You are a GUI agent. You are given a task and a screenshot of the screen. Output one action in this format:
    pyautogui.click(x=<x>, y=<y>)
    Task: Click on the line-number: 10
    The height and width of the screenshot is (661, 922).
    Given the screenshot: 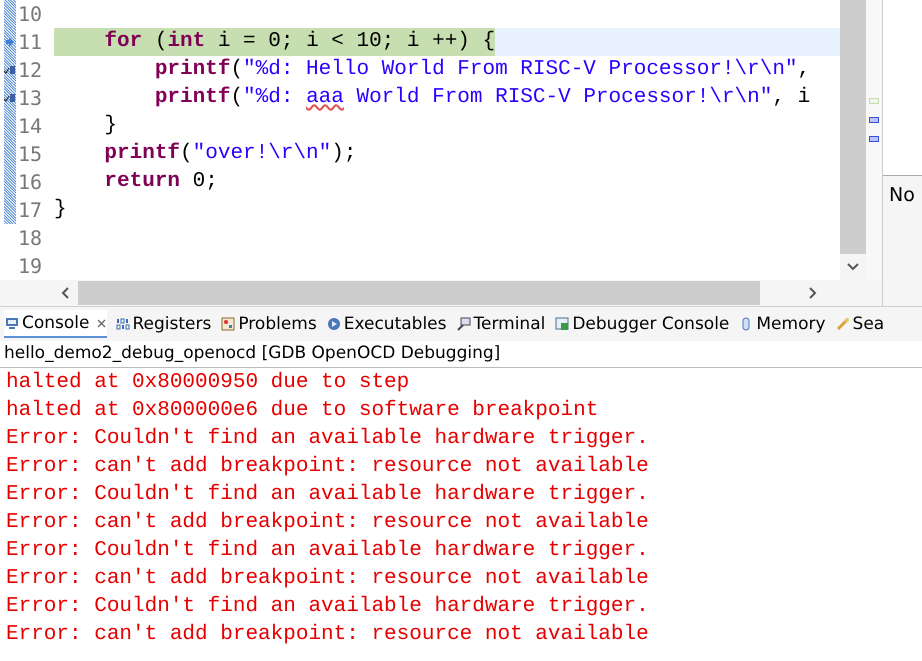 What is the action you would take?
    pyautogui.click(x=29, y=14)
    